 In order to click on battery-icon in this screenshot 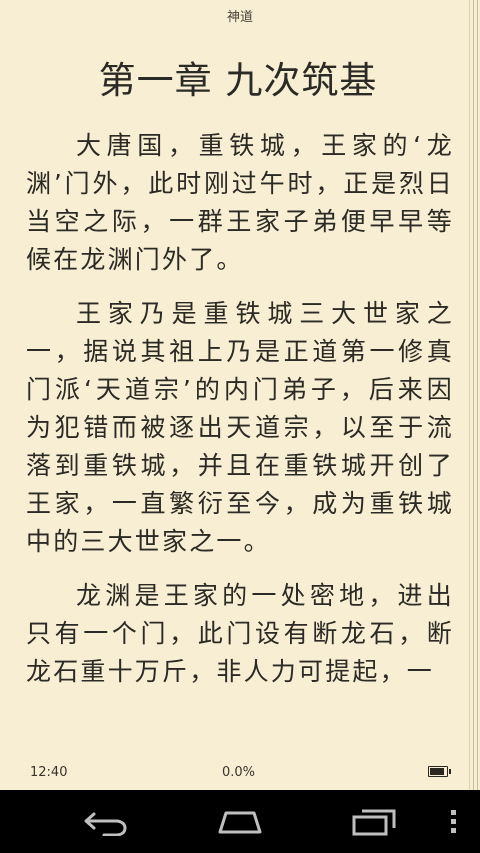, I will do `click(439, 771)`.